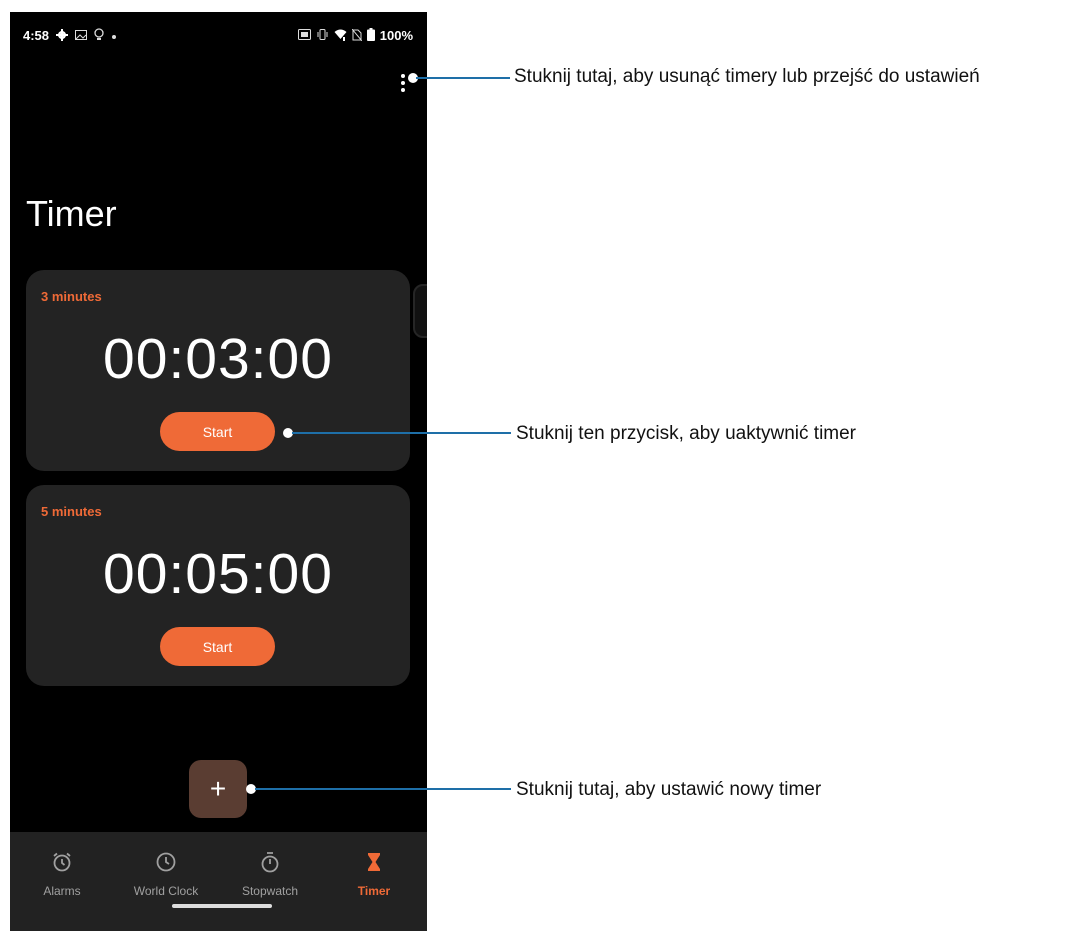  I want to click on wifi-icon, so click(340, 36).